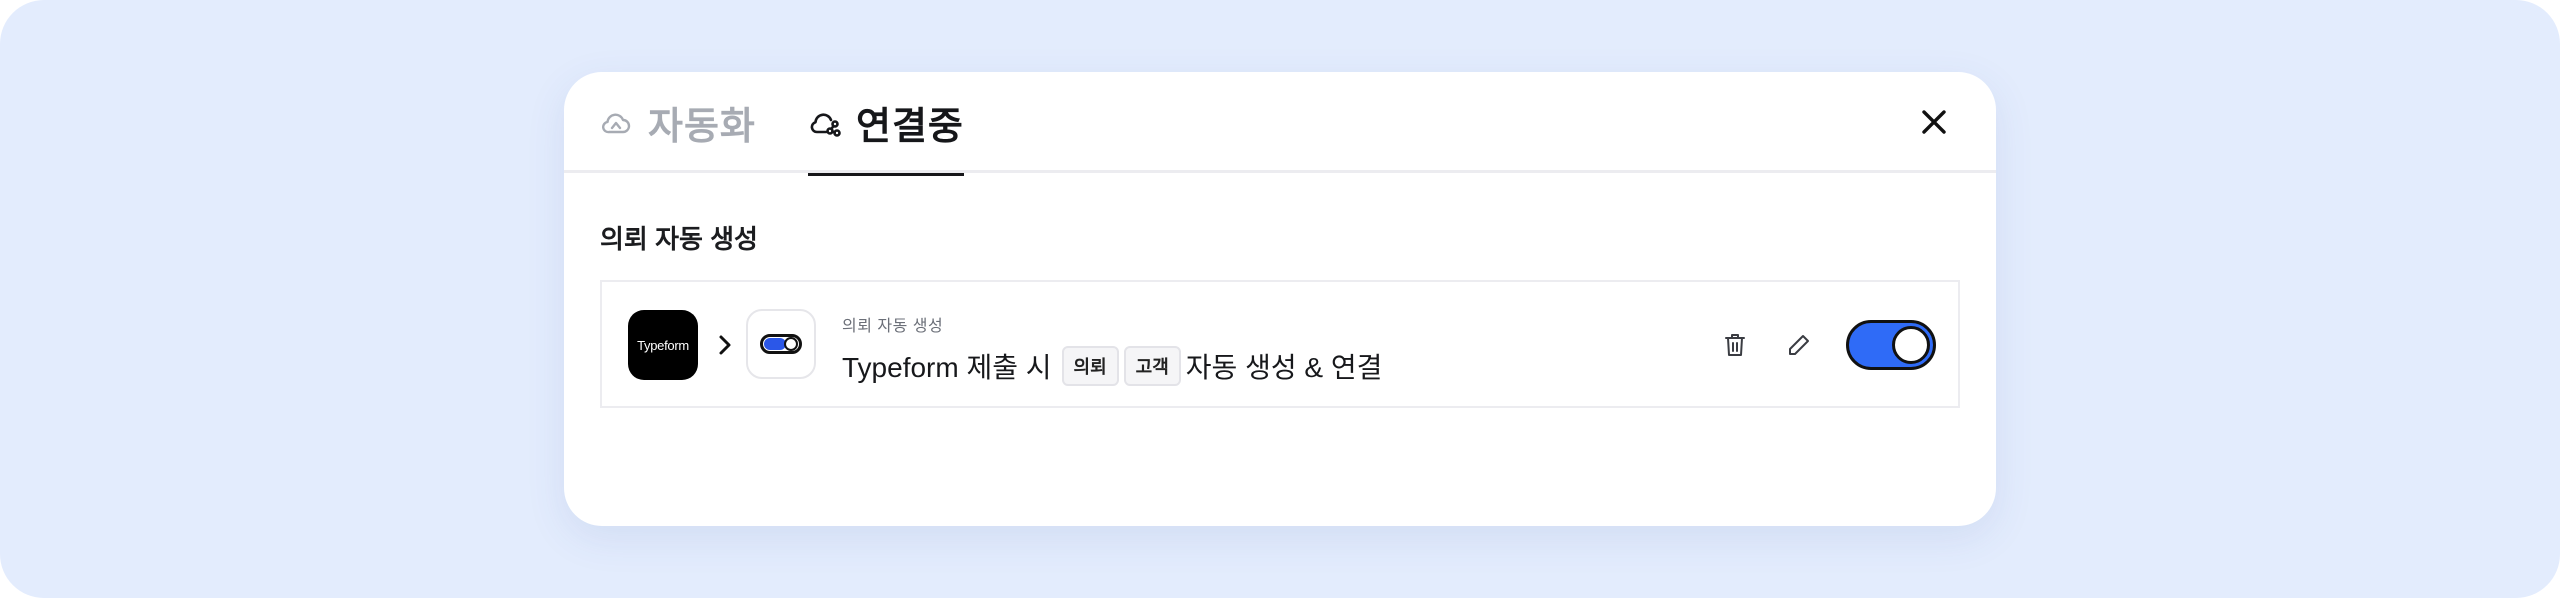 This screenshot has width=2560, height=598. Describe the element at coordinates (618, 123) in the screenshot. I see `cloud-icon` at that location.